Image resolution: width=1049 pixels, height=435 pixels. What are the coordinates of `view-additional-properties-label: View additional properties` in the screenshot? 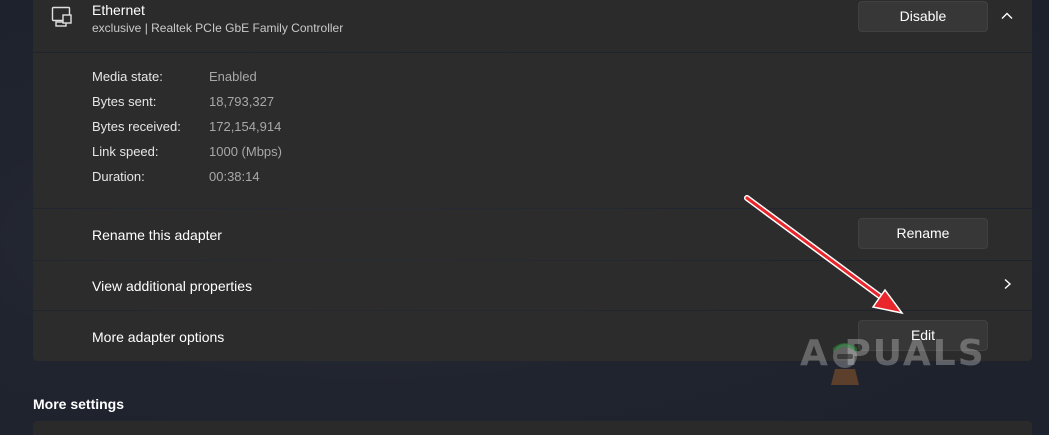 It's located at (172, 286).